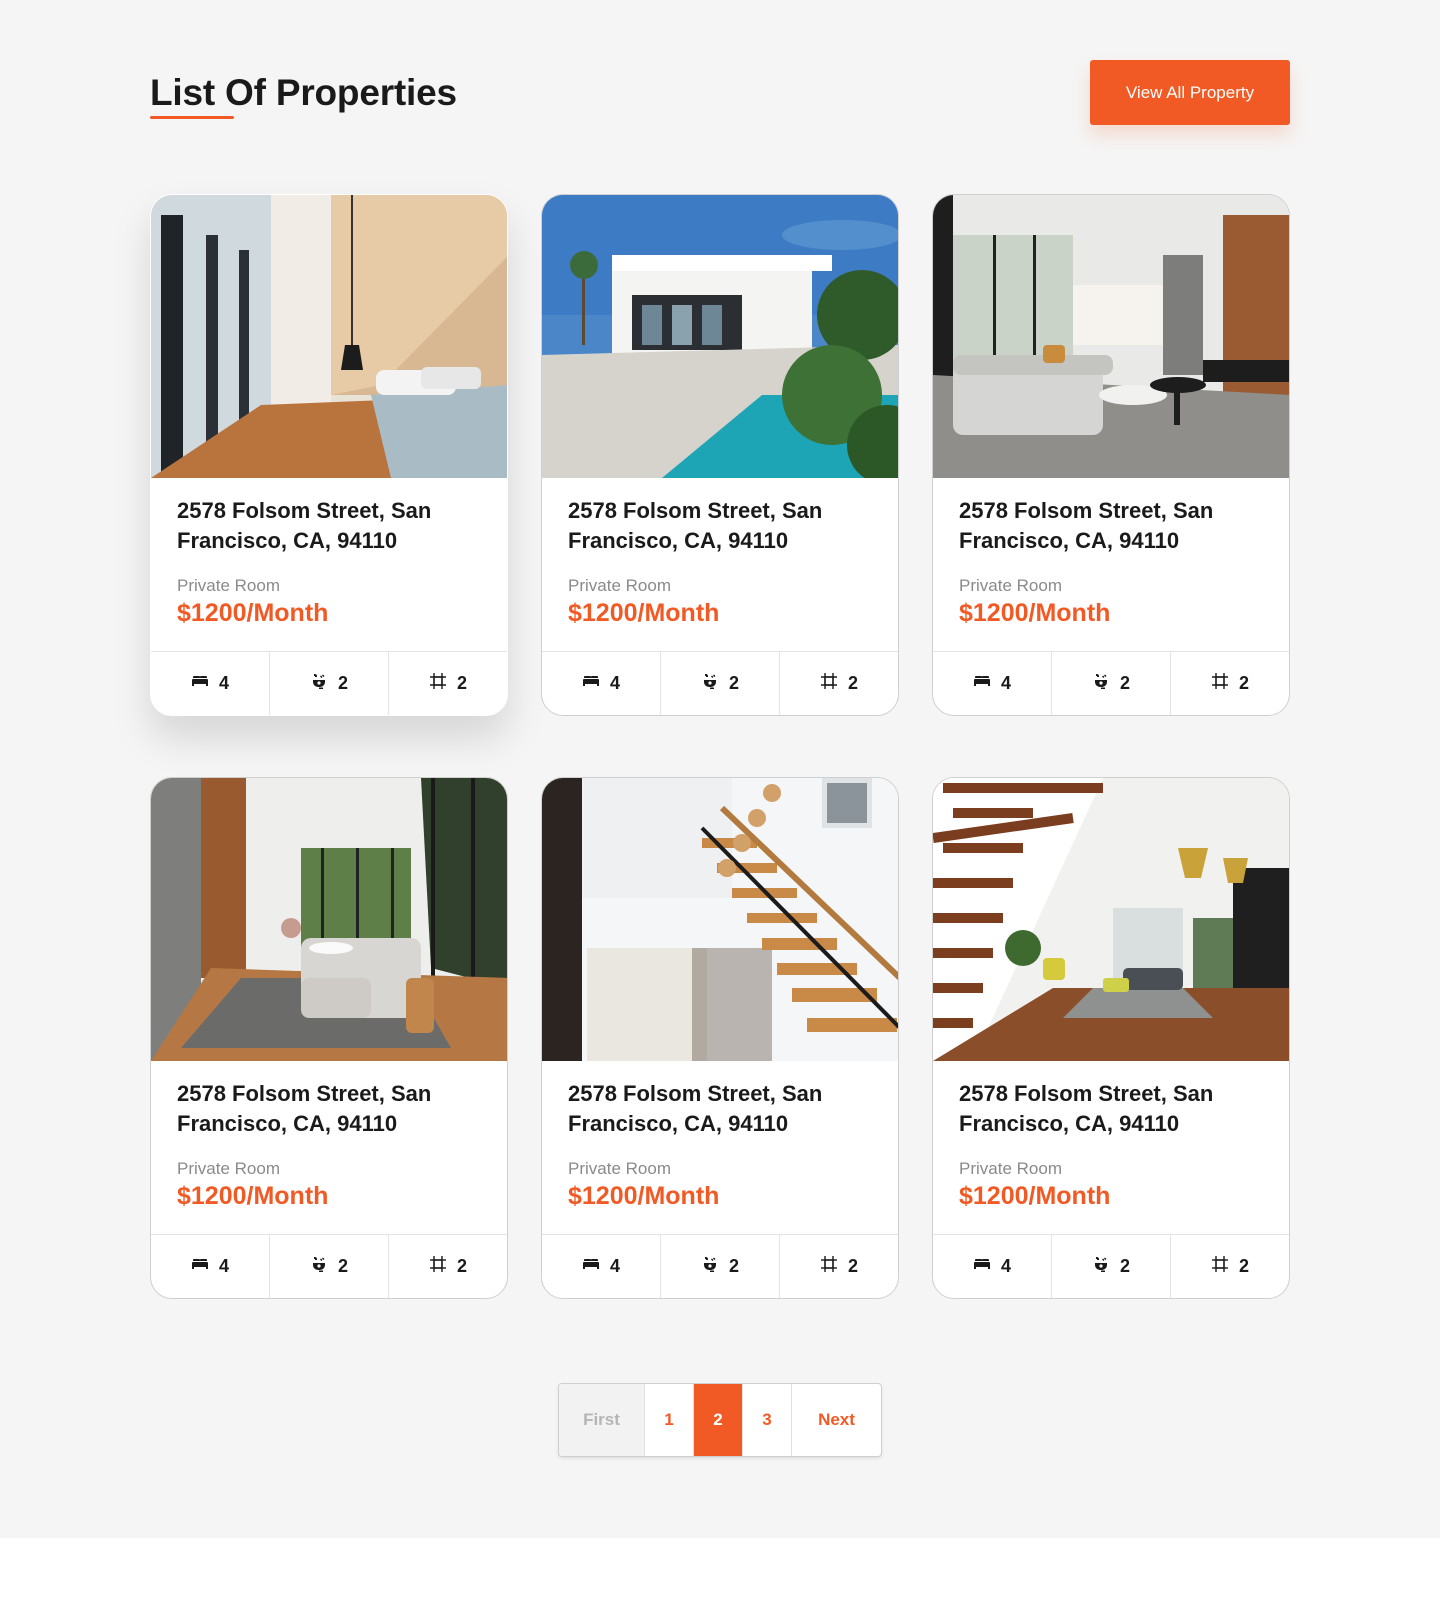  I want to click on pagination-page-2: 2, so click(718, 1420).